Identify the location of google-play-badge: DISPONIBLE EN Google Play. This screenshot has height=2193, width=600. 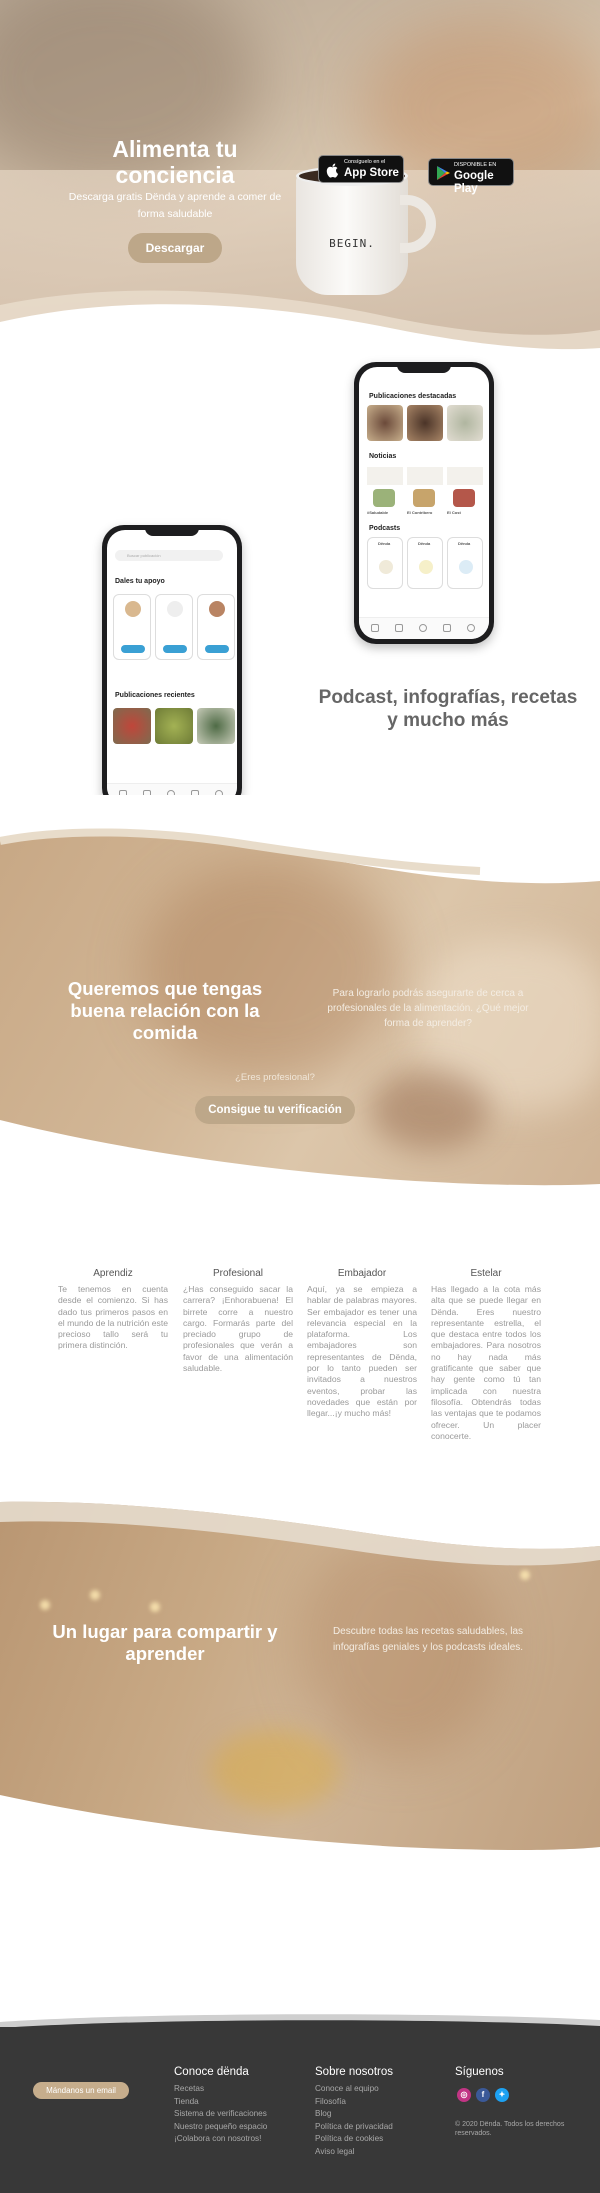
(471, 176).